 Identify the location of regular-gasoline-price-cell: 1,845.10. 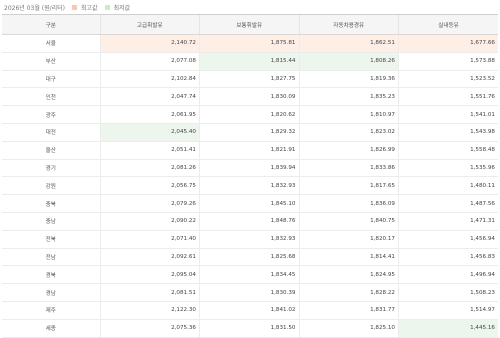
(249, 203).